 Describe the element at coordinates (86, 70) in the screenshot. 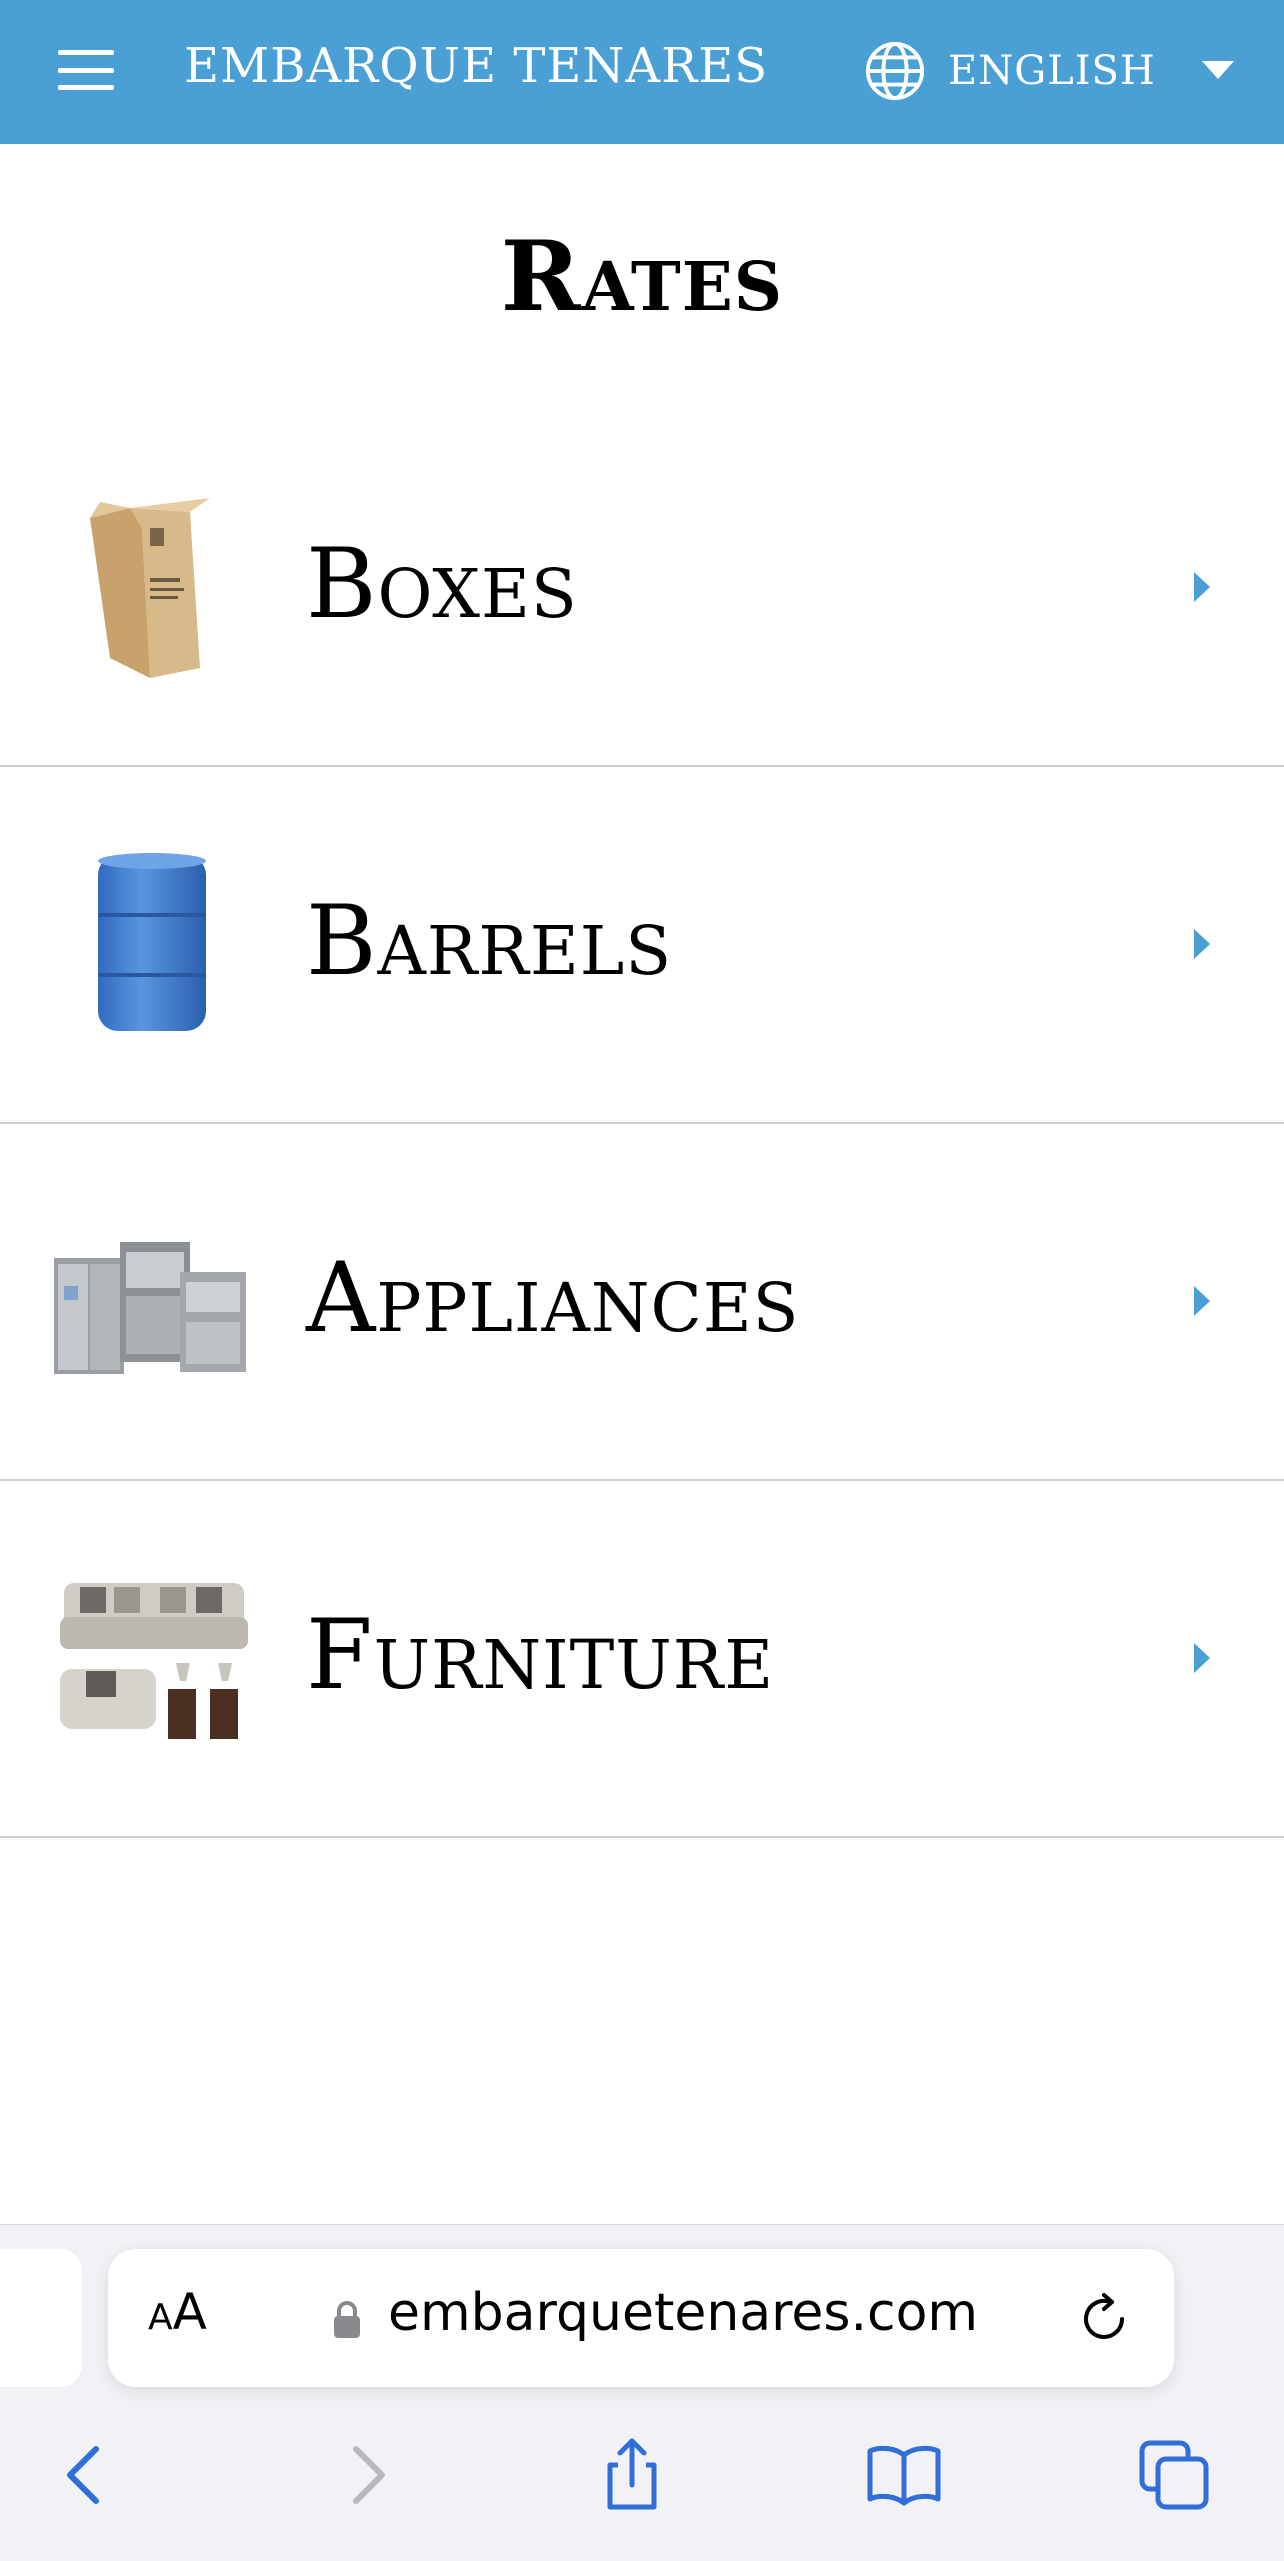

I see `hamburger-menu-icon` at that location.